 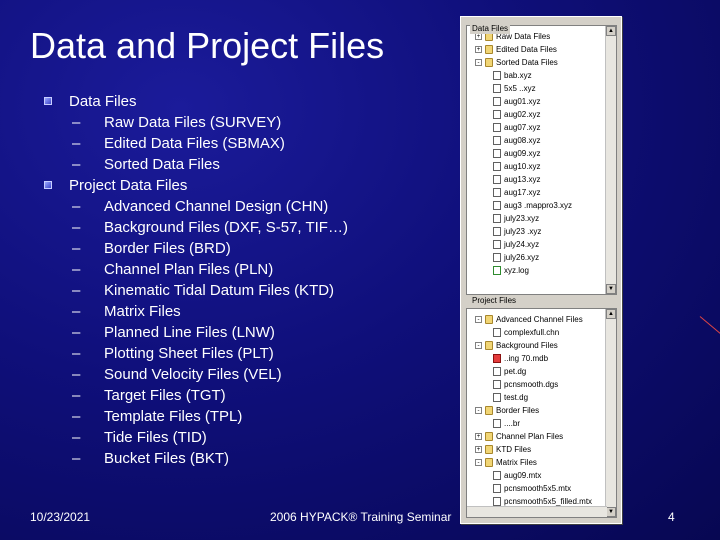 What do you see at coordinates (60, 517) in the screenshot?
I see `footer-date: 10/23/2021` at bounding box center [60, 517].